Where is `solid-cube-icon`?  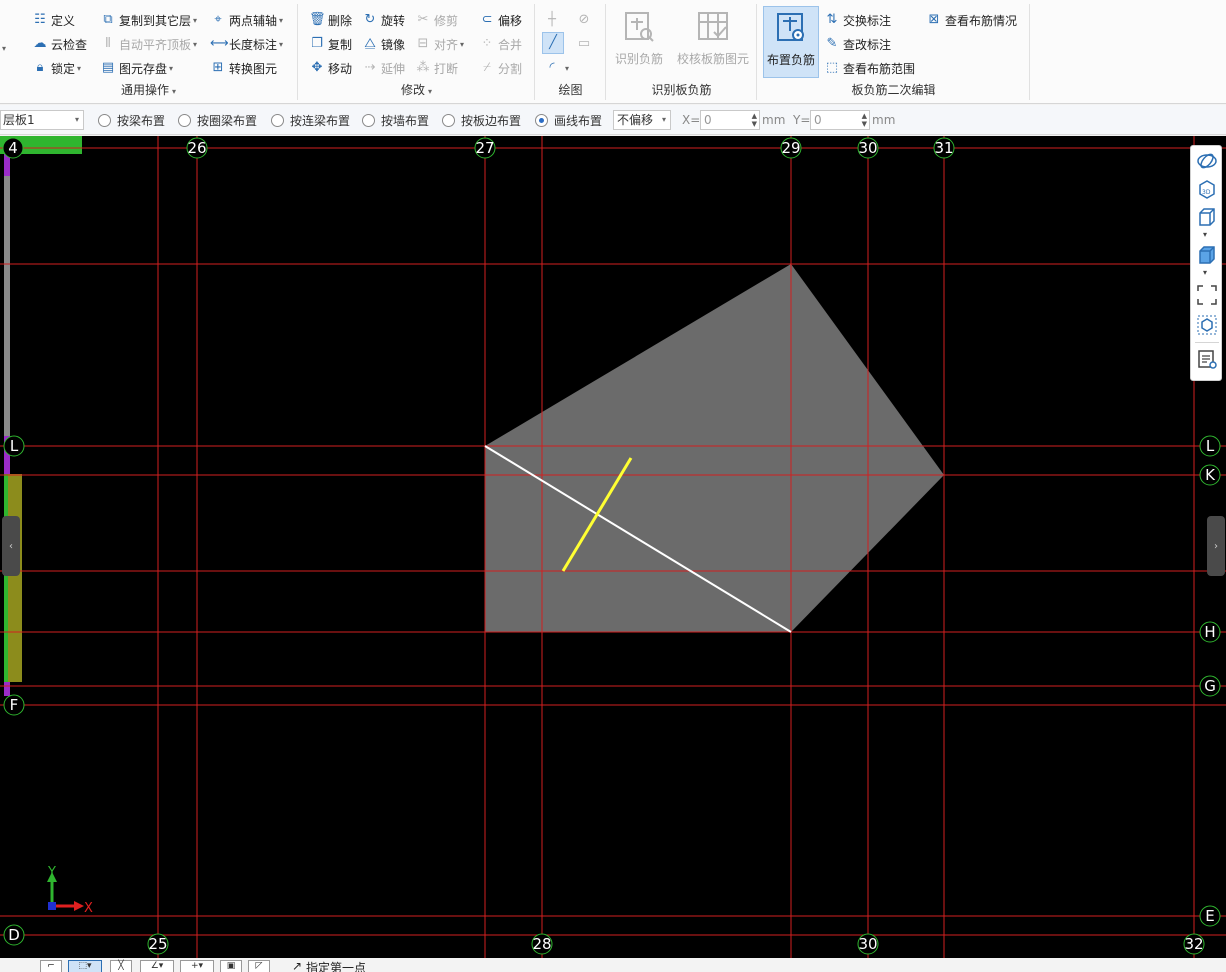
solid-cube-icon is located at coordinates (1207, 255).